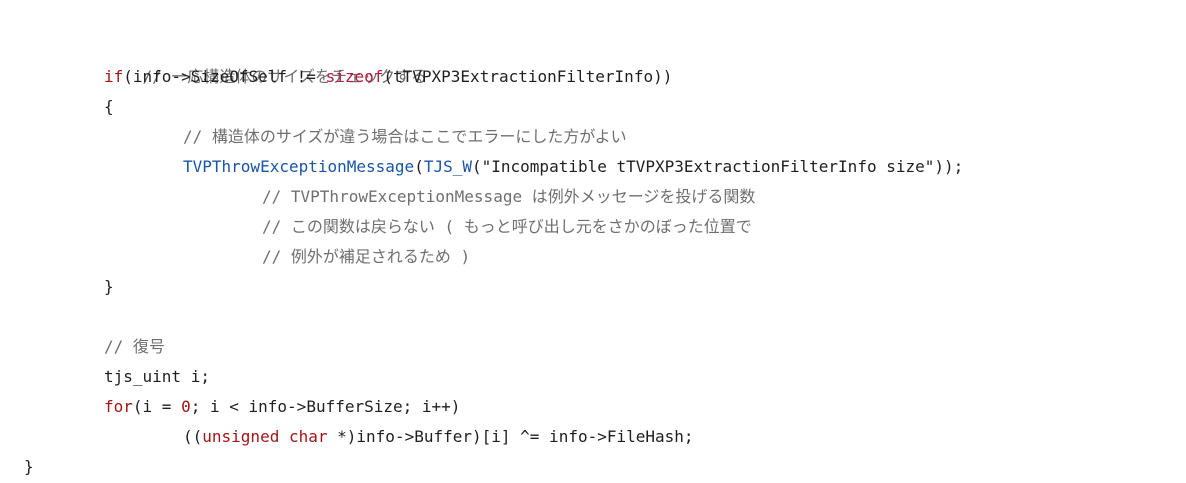 This screenshot has height=483, width=1186. I want to click on code-keyword-unsigned: unsigned, so click(241, 436).